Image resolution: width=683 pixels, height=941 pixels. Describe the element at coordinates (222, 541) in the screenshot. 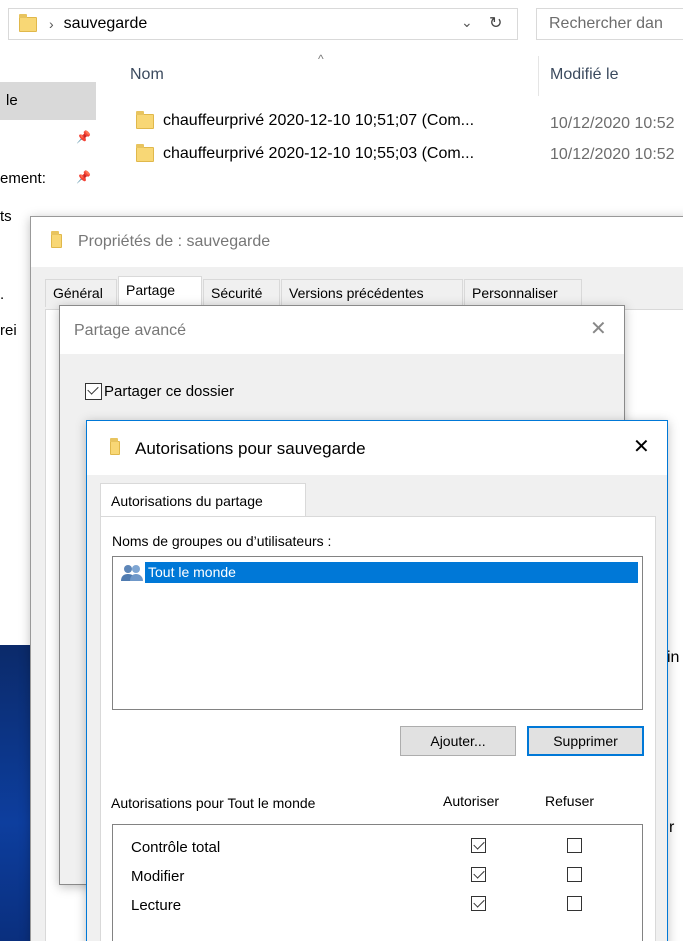

I see `groups-label: Noms de groupes ou d’utilisateurs :` at that location.